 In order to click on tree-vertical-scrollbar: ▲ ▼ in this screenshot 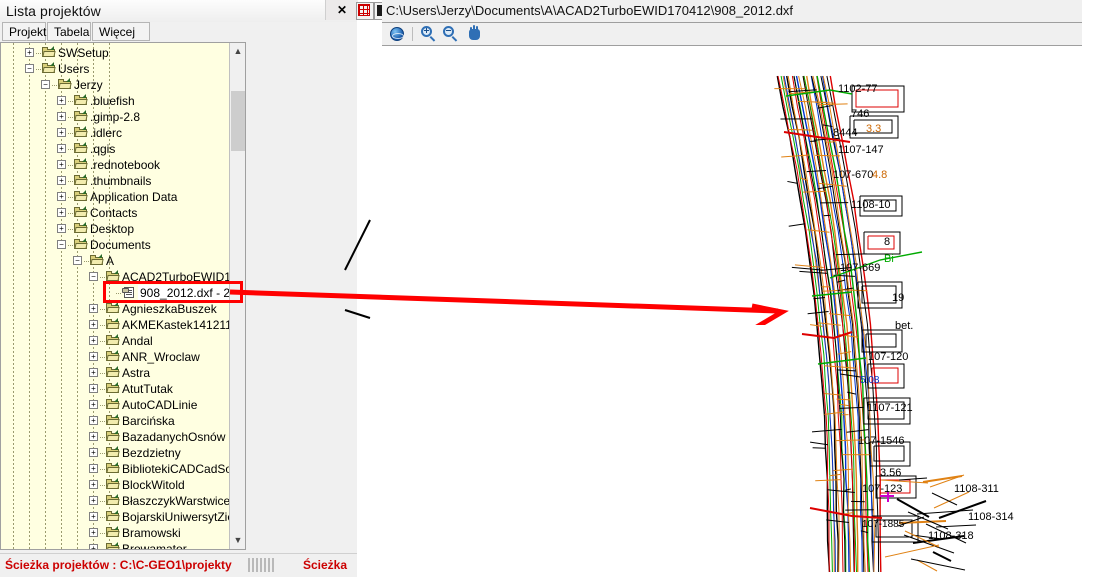, I will do `click(237, 296)`.